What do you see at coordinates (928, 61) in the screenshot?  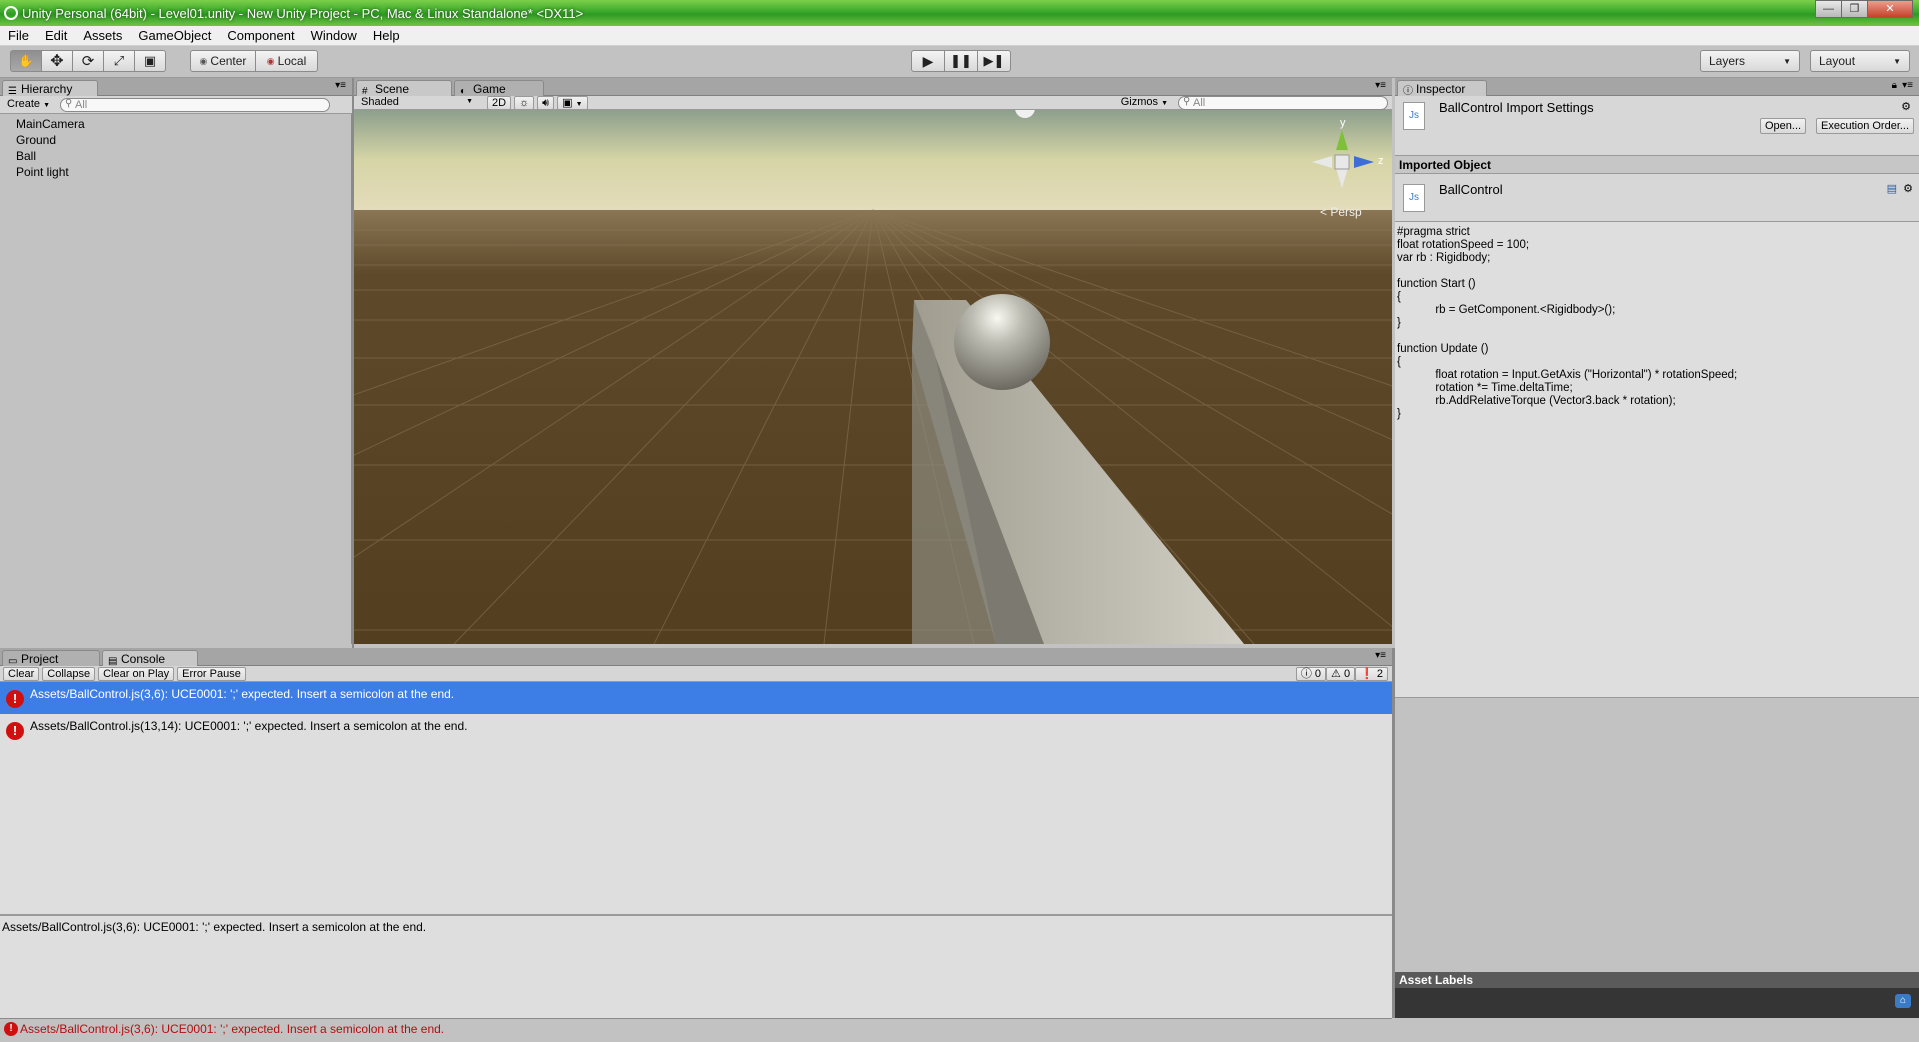 I see `play-button: ▶` at bounding box center [928, 61].